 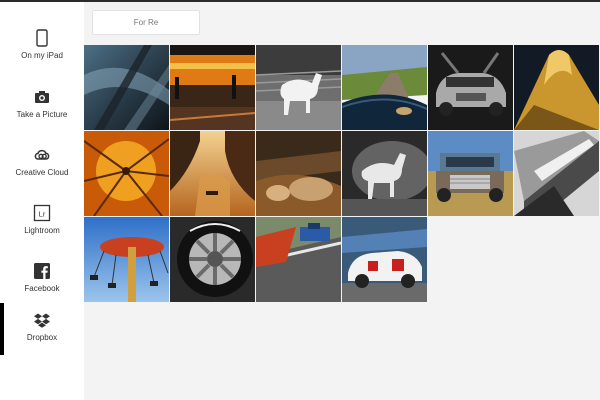 I want to click on photo-porsche-racing-blur, so click(x=384, y=259).